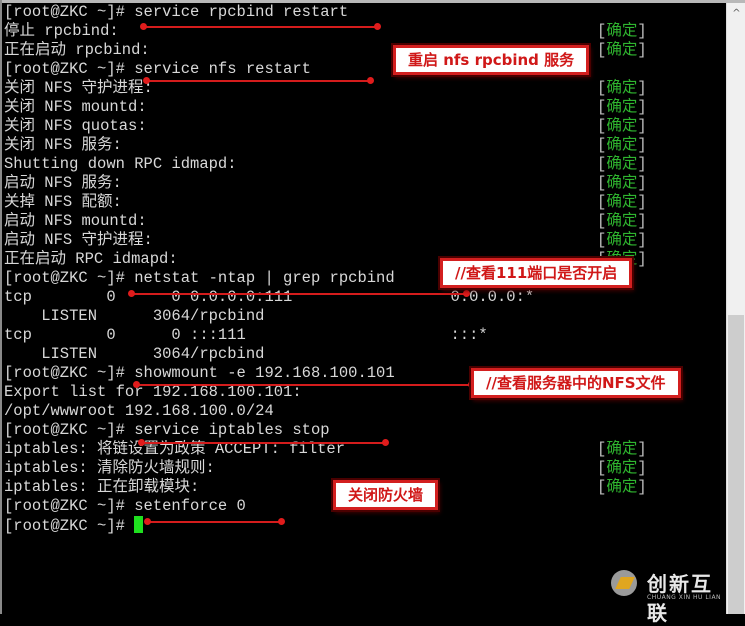 This screenshot has width=745, height=626. I want to click on annotation-disable-firewall: 关闭防火墙, so click(386, 495).